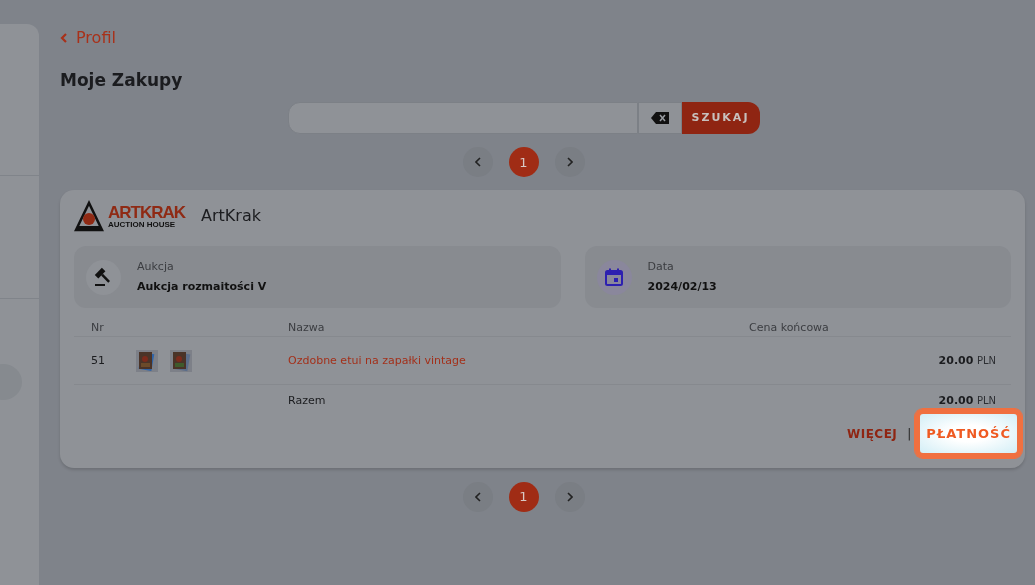  What do you see at coordinates (307, 328) in the screenshot?
I see `column-header: Nazwa` at bounding box center [307, 328].